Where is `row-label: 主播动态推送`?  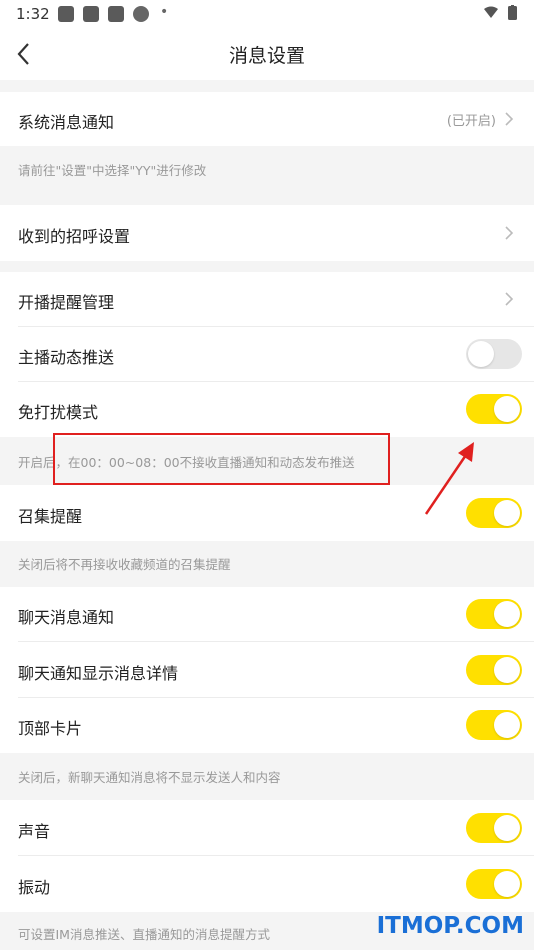
row-label: 主播动态推送 is located at coordinates (66, 357).